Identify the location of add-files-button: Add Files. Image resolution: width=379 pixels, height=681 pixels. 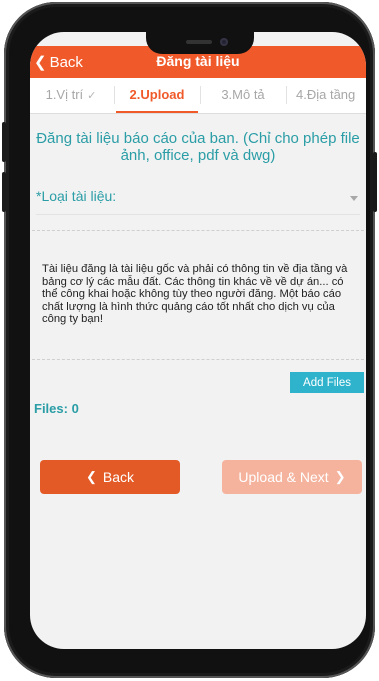
(327, 382).